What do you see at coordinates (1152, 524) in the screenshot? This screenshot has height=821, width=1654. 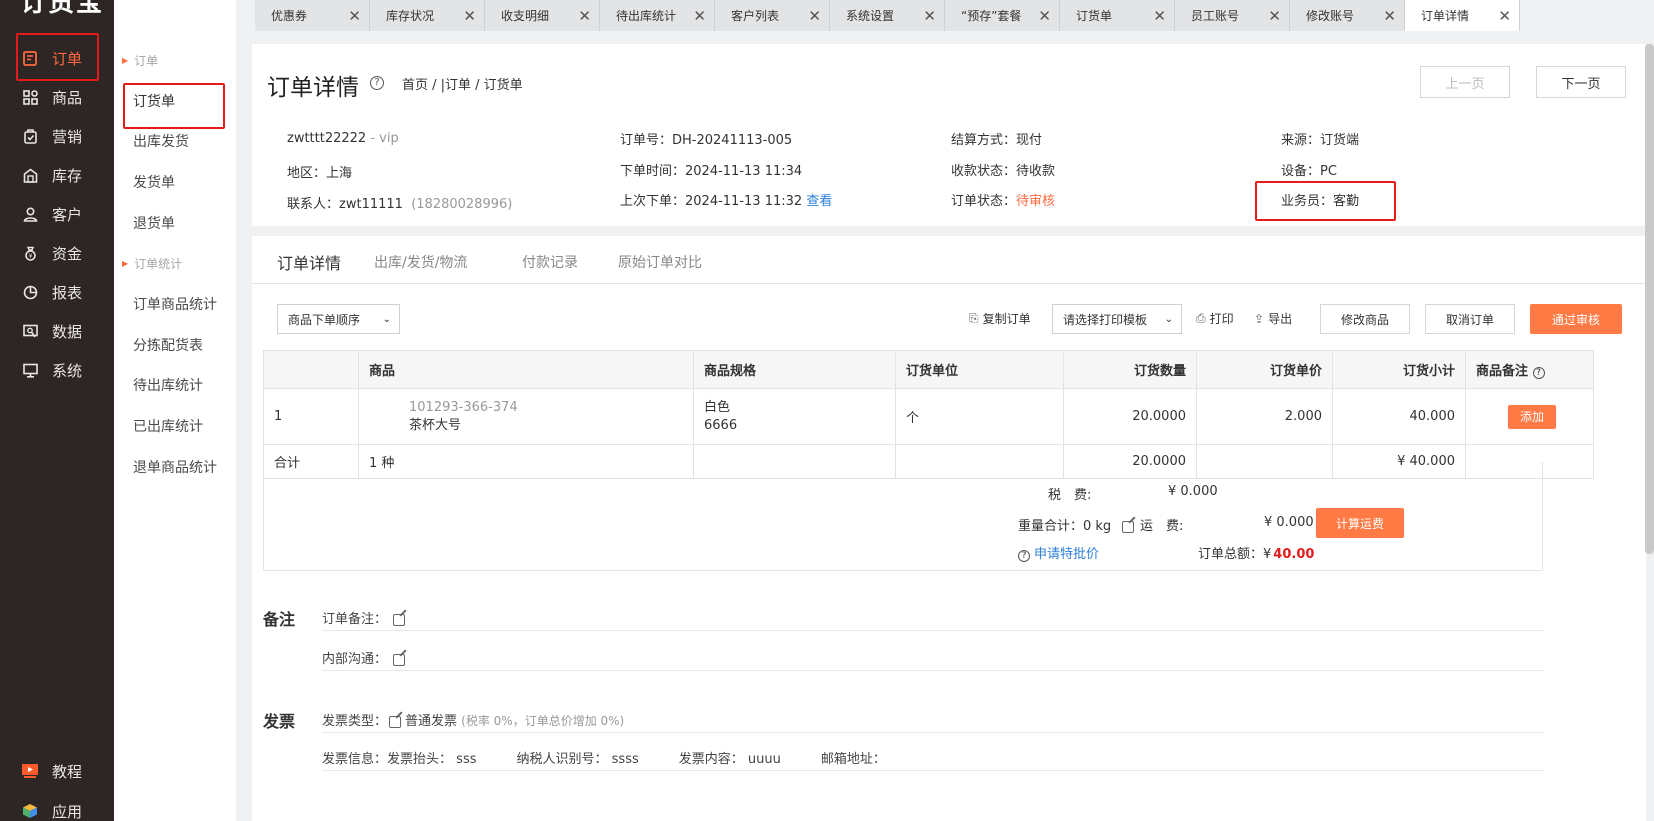 I see `freight-edit: 运 费:` at bounding box center [1152, 524].